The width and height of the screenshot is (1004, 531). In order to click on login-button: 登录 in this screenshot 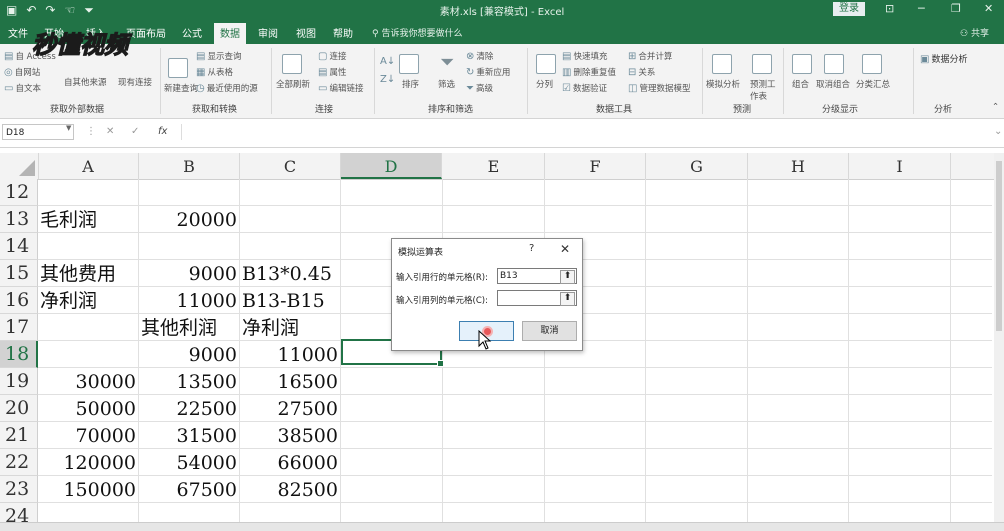, I will do `click(849, 9)`.